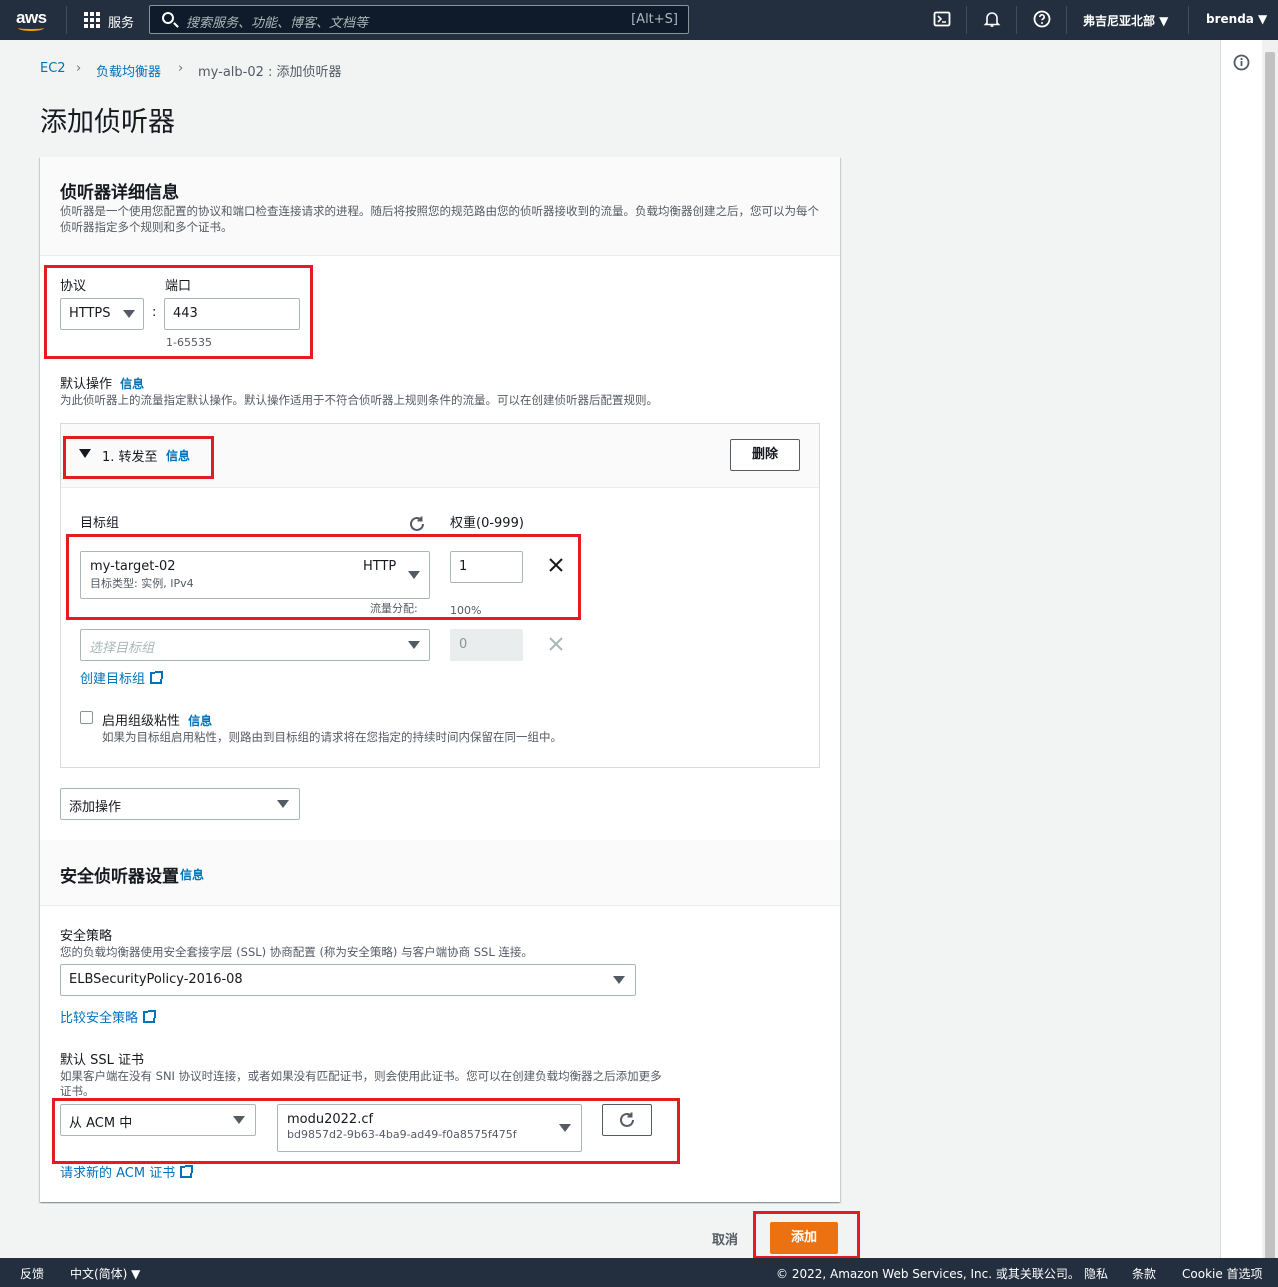  Describe the element at coordinates (102, 1060) in the screenshot. I see `ssl-cert-label: 默认 SSL 证书` at that location.